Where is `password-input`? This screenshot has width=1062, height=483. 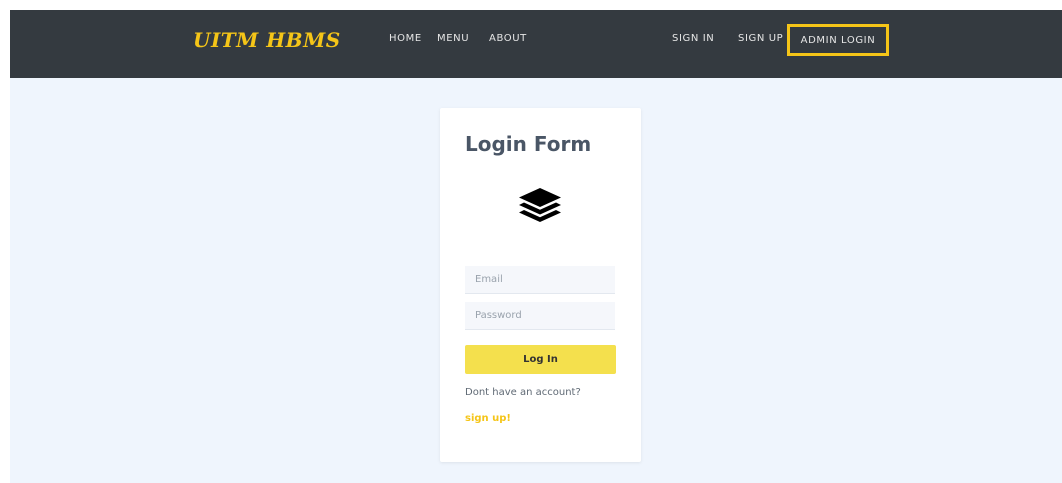 password-input is located at coordinates (540, 316).